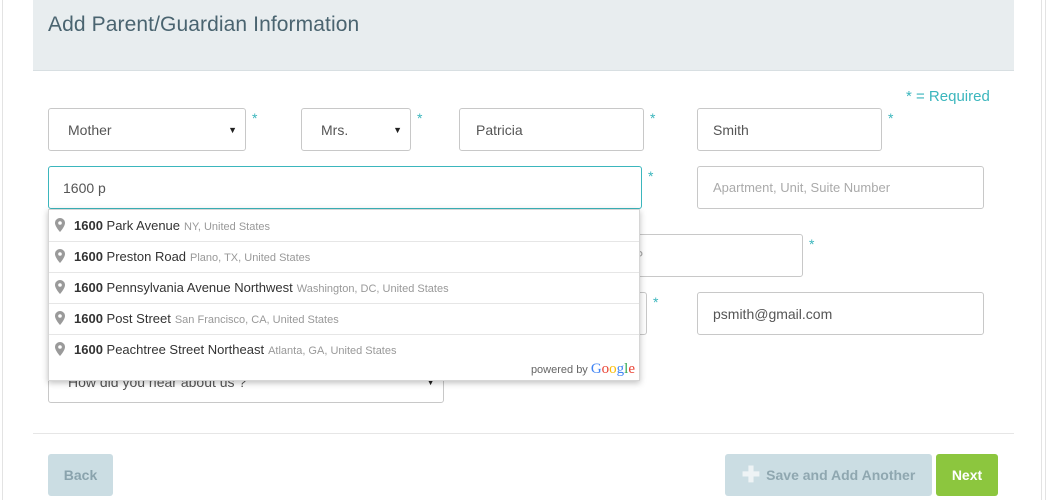  What do you see at coordinates (773, 313) in the screenshot?
I see `email-value: psmith@gmail.com` at bounding box center [773, 313].